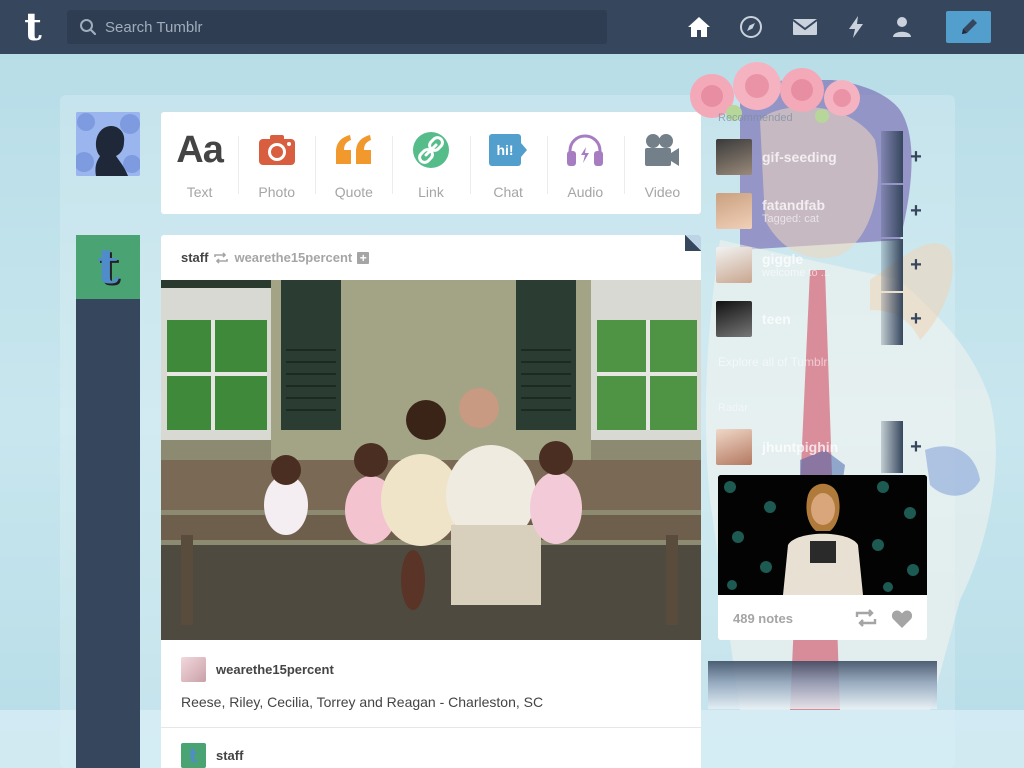  Describe the element at coordinates (193, 669) in the screenshot. I see `source-avatar` at that location.